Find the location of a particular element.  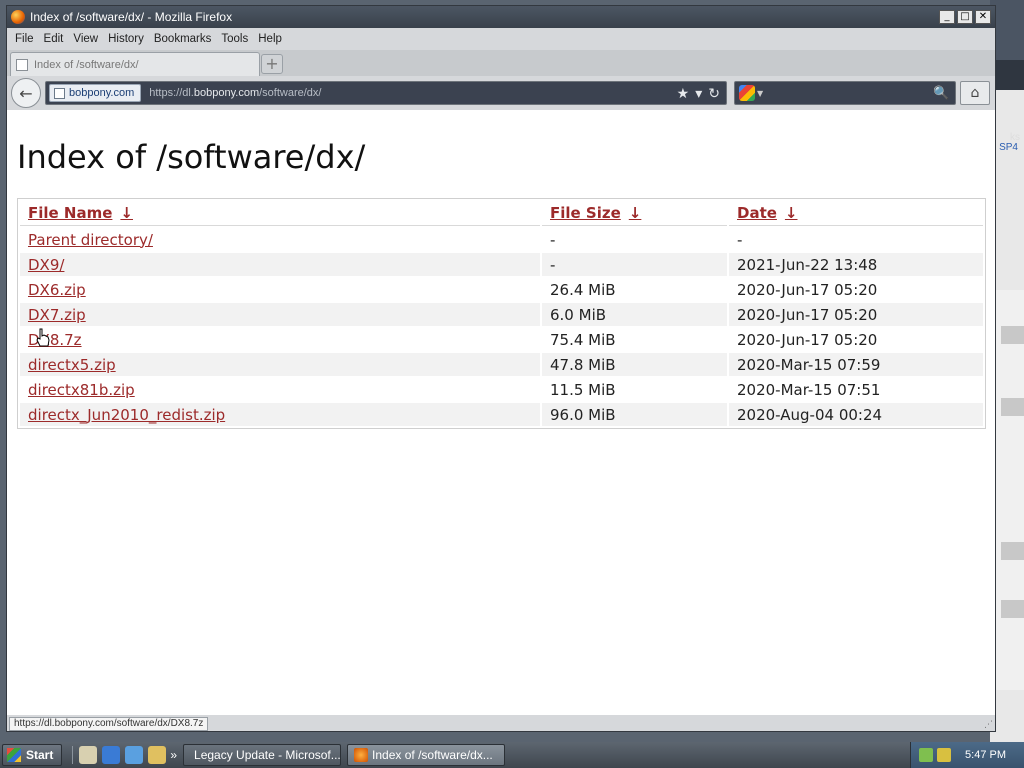

file-link: directx5.zip is located at coordinates (72, 365).